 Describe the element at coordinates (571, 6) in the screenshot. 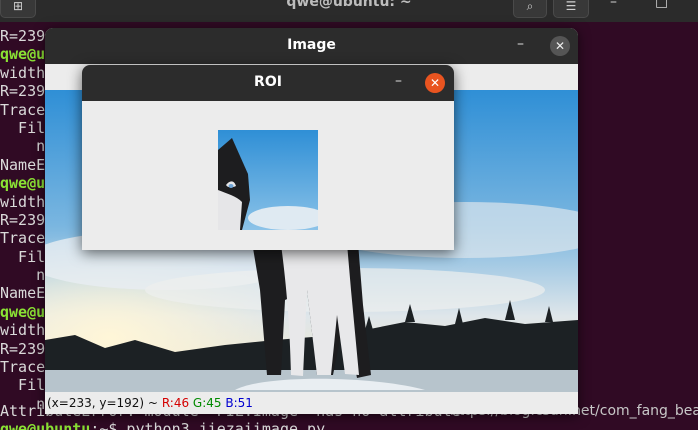

I see `hamburger-menu-icon: ☰` at that location.